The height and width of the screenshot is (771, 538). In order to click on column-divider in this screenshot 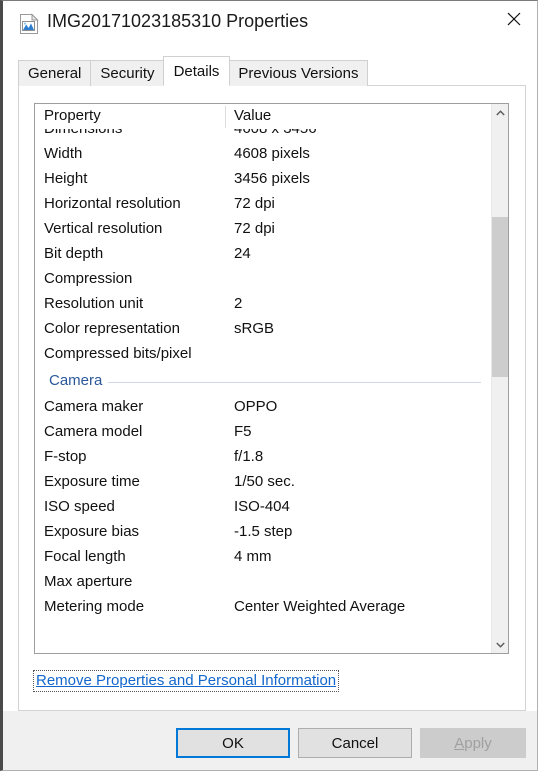, I will do `click(225, 117)`.